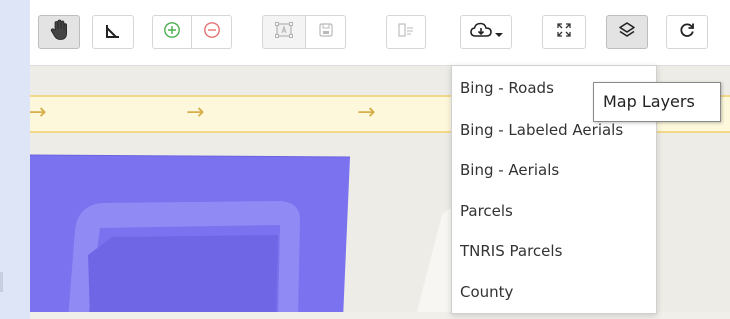  I want to click on expand-icon, so click(564, 32).